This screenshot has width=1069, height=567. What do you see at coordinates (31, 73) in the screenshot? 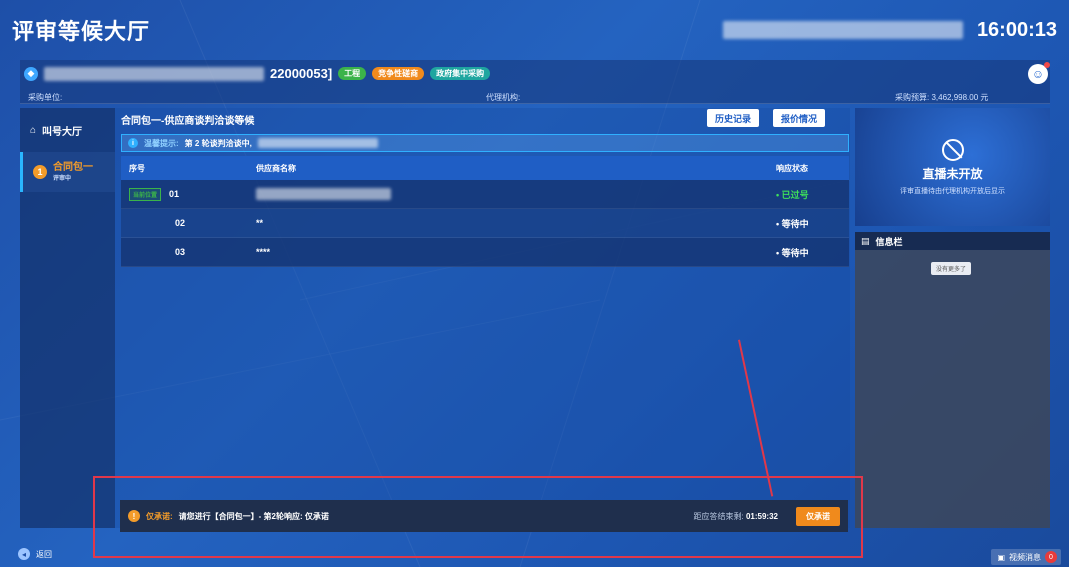
I see `project-icon: ◆` at bounding box center [31, 73].